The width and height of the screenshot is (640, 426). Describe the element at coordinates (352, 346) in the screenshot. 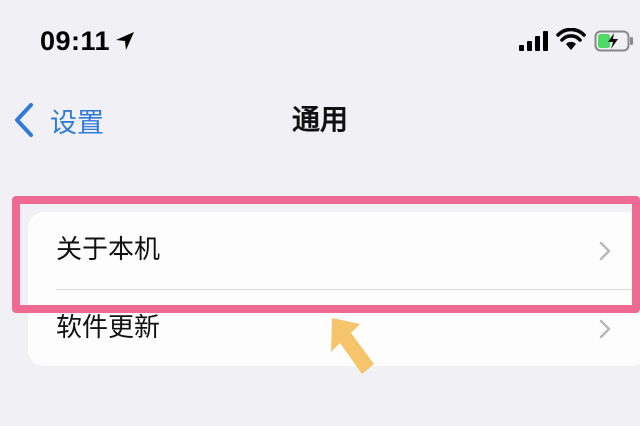

I see `pointer-arrow-icon` at that location.